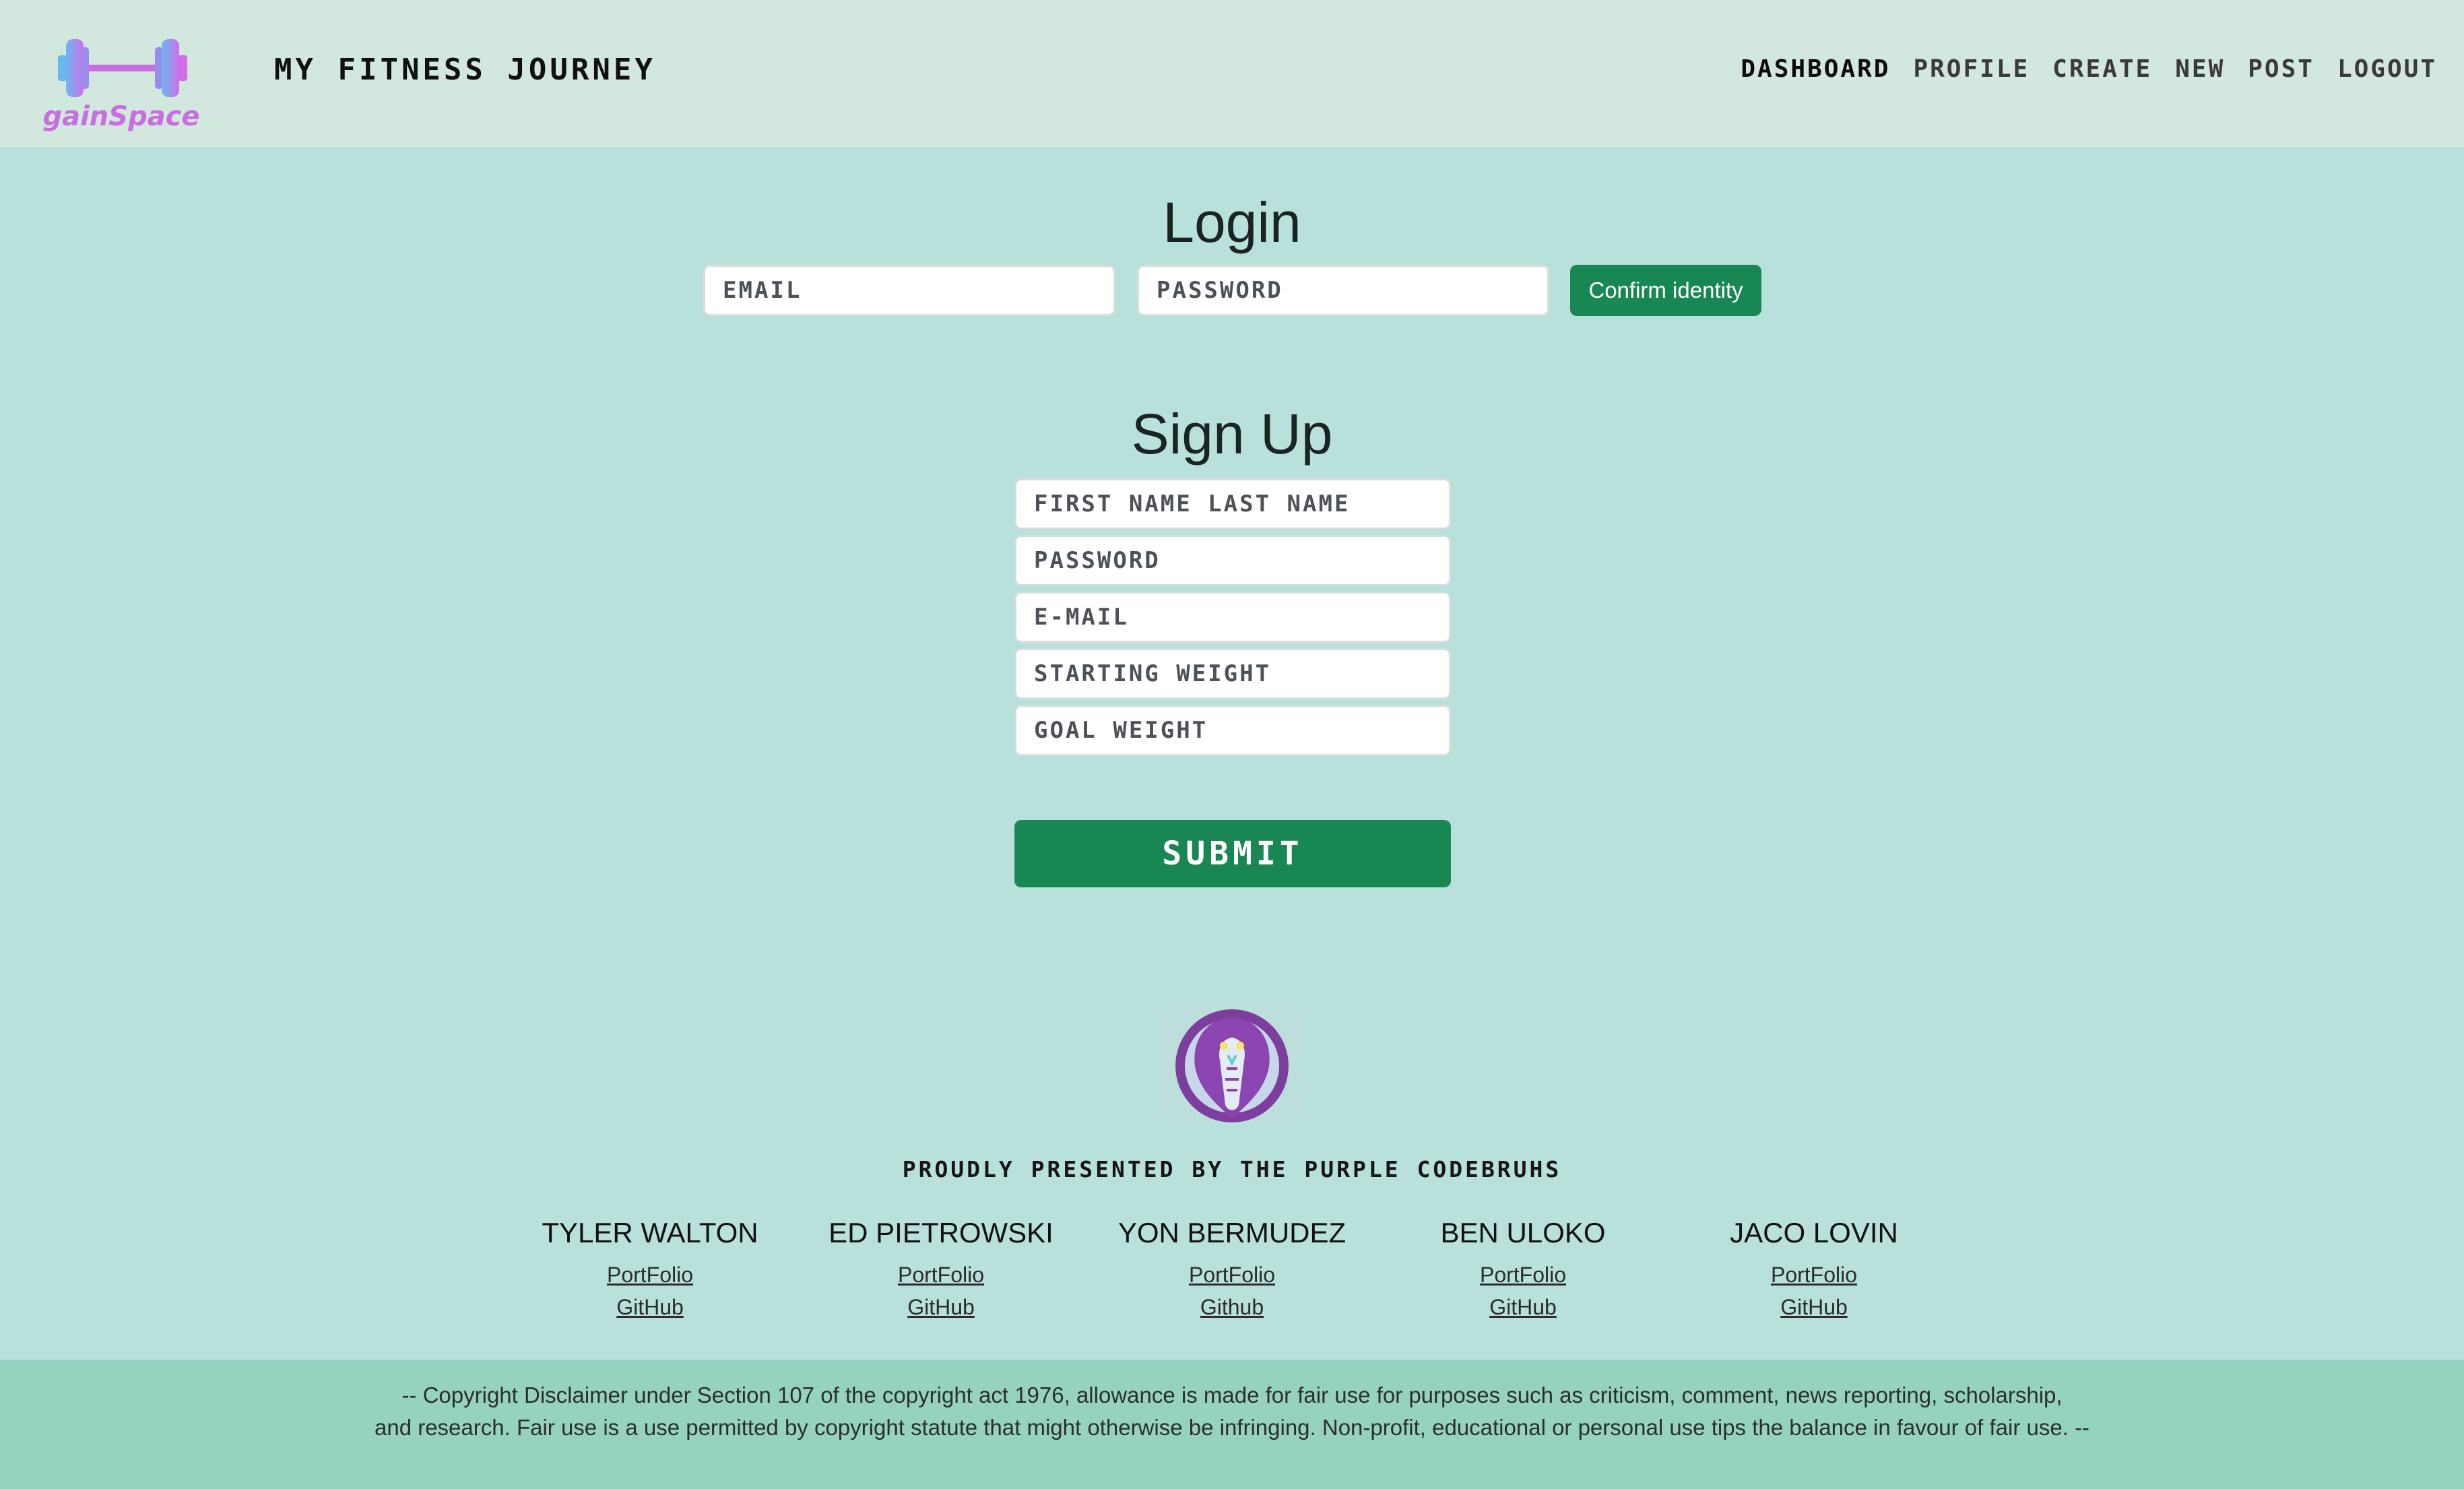 The image size is (2464, 1489). What do you see at coordinates (1343, 291) in the screenshot?
I see `login-password-input` at bounding box center [1343, 291].